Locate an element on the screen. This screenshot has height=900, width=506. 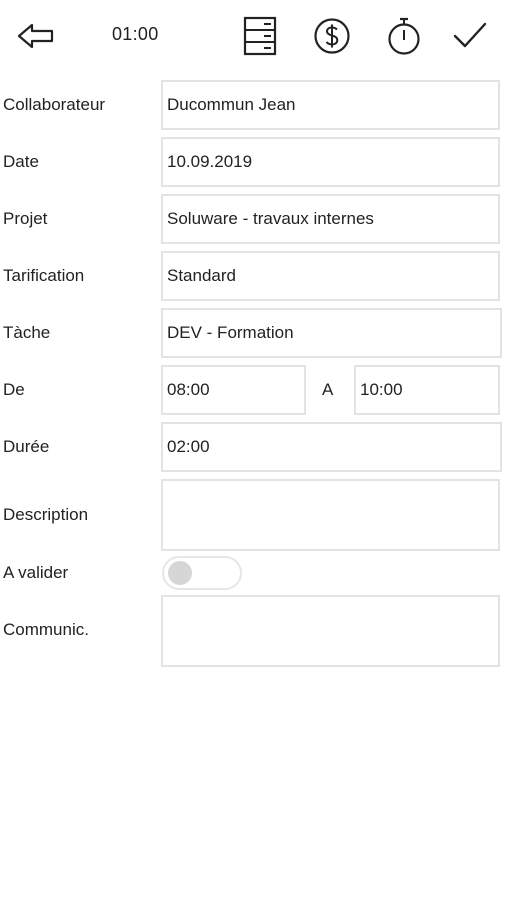
duree-value: 02:00 is located at coordinates (188, 446).